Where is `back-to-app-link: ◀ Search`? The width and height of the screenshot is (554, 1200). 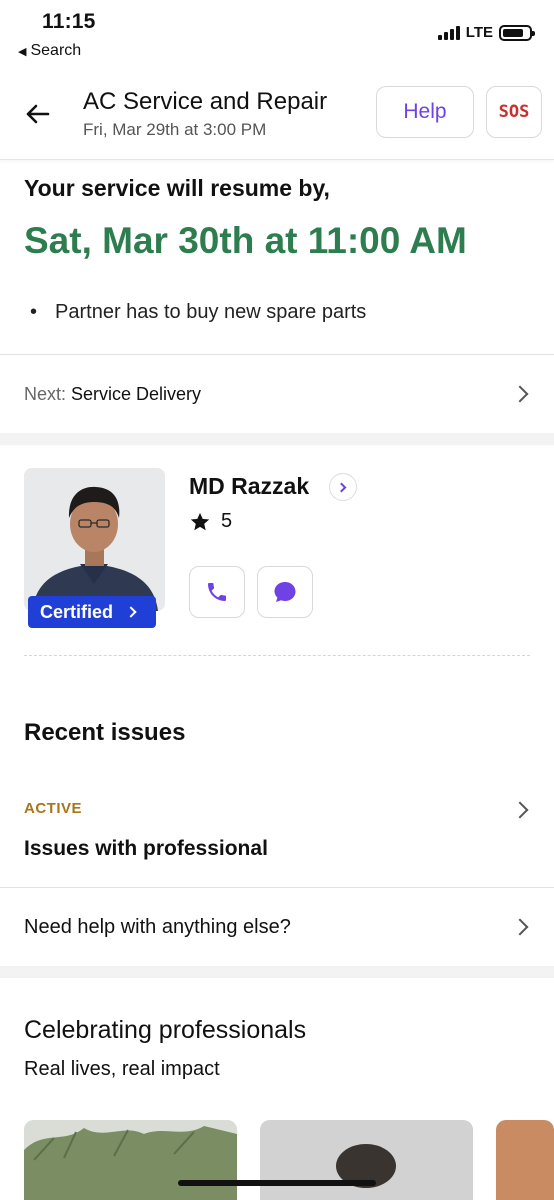 back-to-app-link: ◀ Search is located at coordinates (49, 51).